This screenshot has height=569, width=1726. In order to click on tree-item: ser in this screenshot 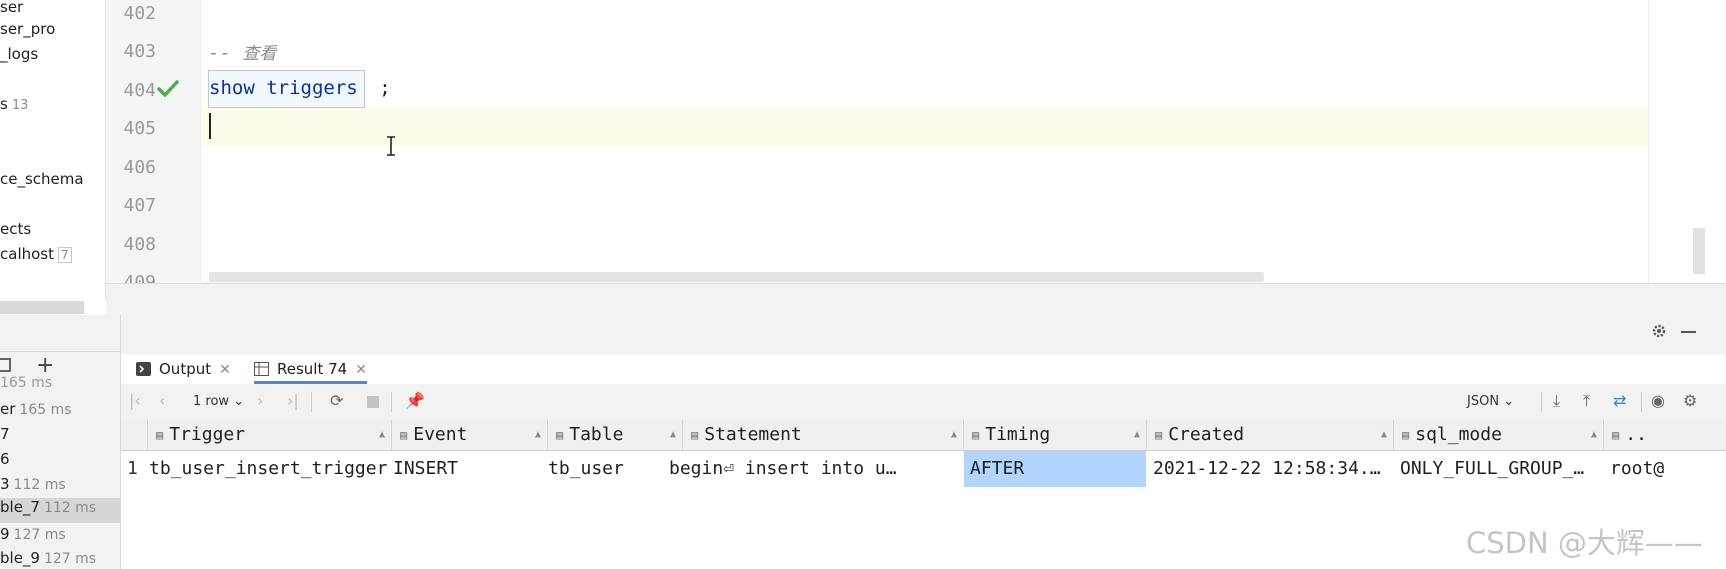, I will do `click(11, 8)`.